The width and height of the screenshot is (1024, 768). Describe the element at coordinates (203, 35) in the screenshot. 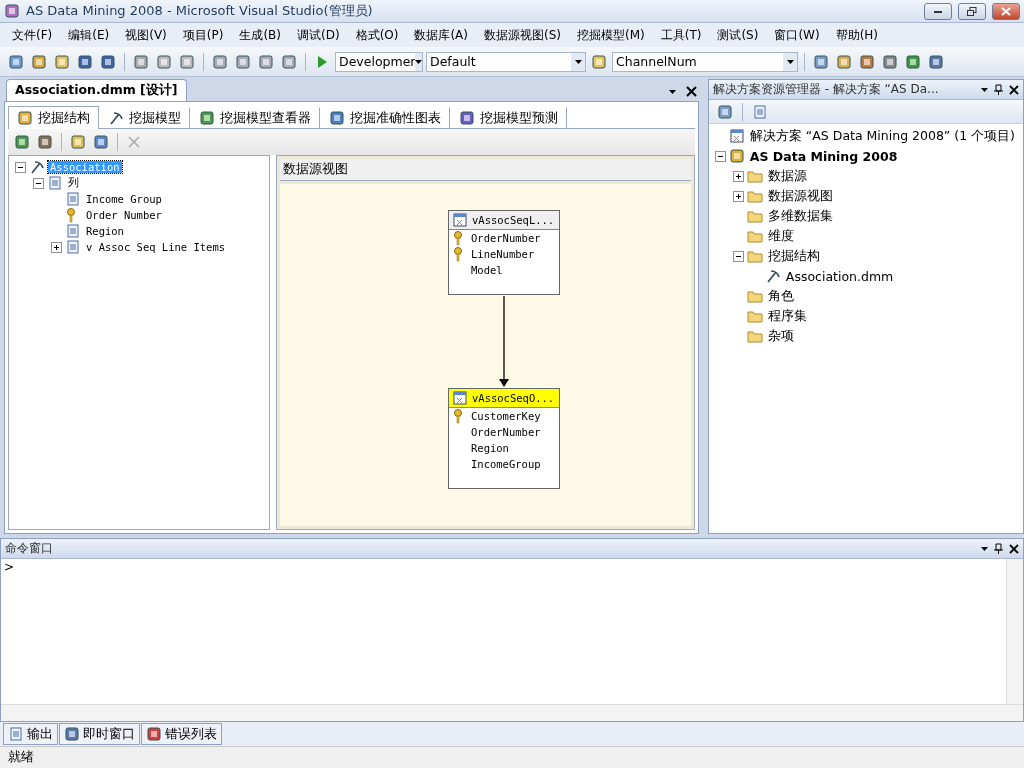

I see `menu-item: 项目(P)` at that location.